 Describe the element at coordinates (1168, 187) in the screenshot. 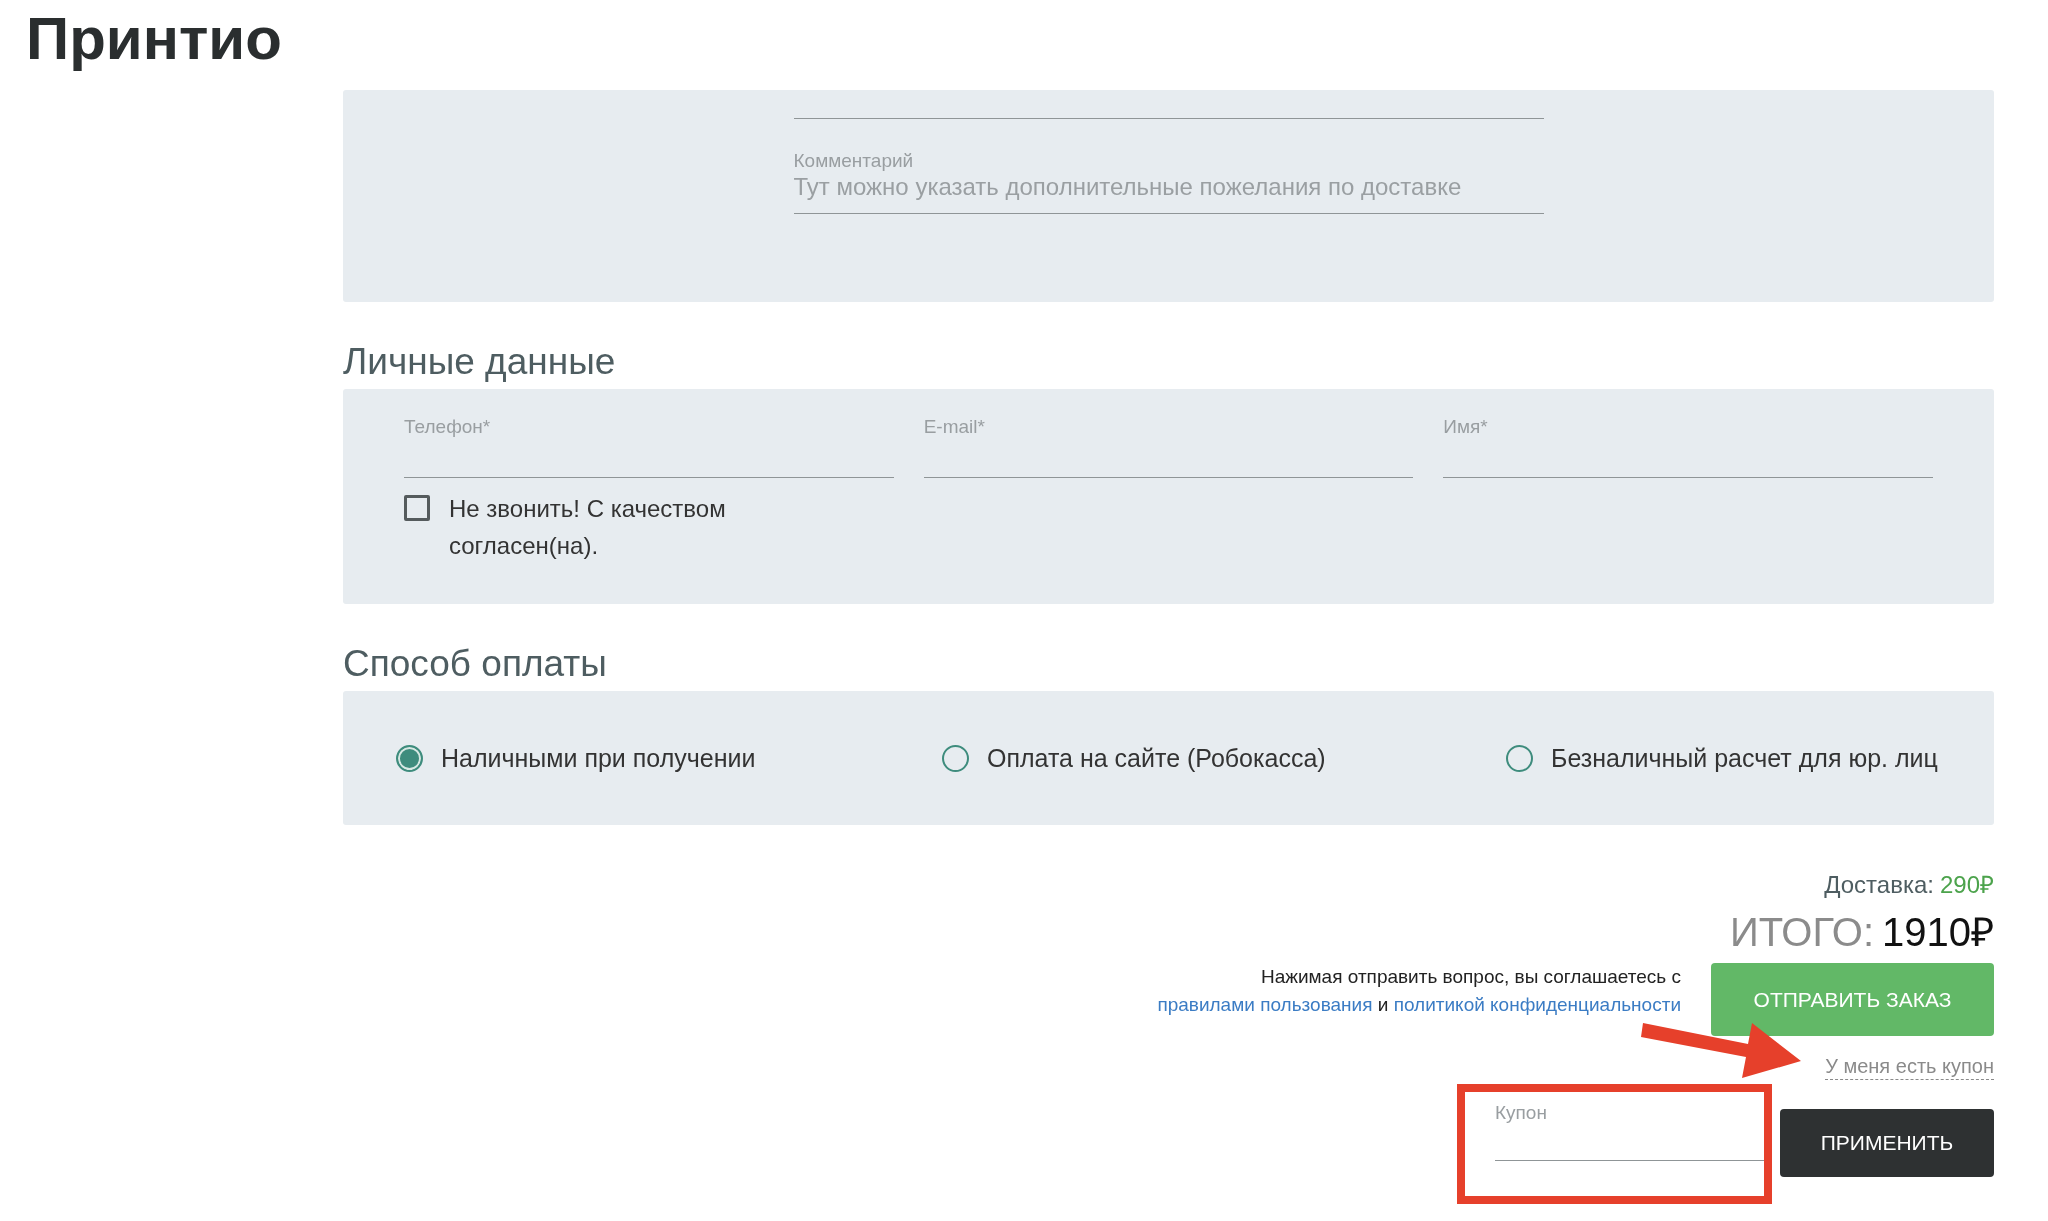

I see `comment-input: Тут можно указать дополнительные пожелания по доставке` at that location.